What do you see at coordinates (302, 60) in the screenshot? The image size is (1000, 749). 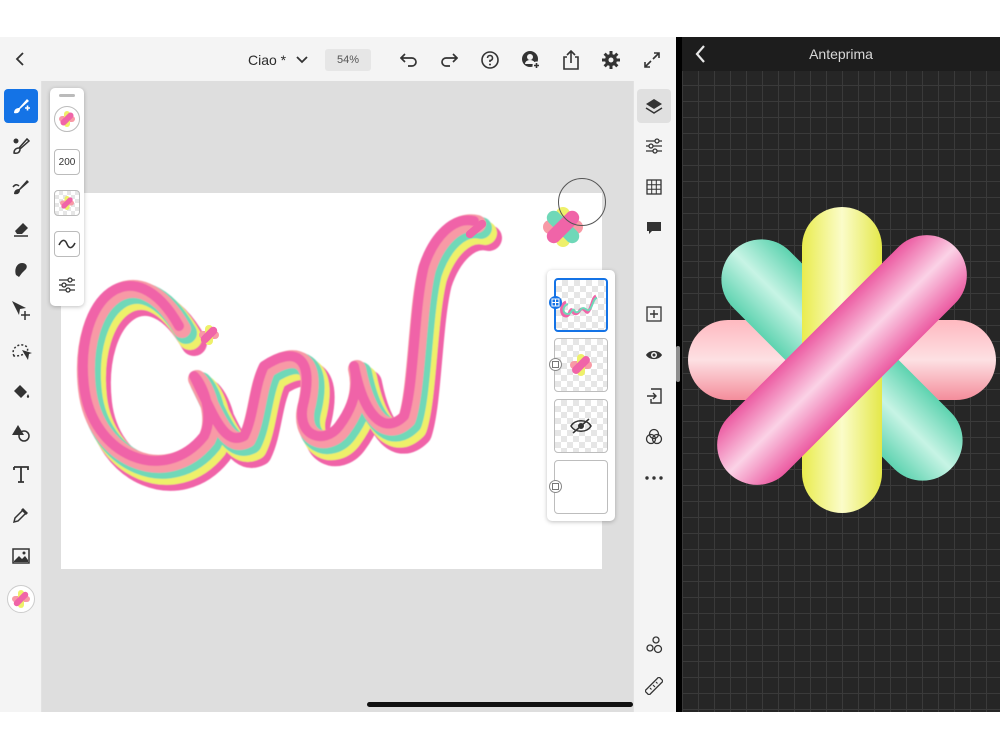 I see `chevron-down-icon` at bounding box center [302, 60].